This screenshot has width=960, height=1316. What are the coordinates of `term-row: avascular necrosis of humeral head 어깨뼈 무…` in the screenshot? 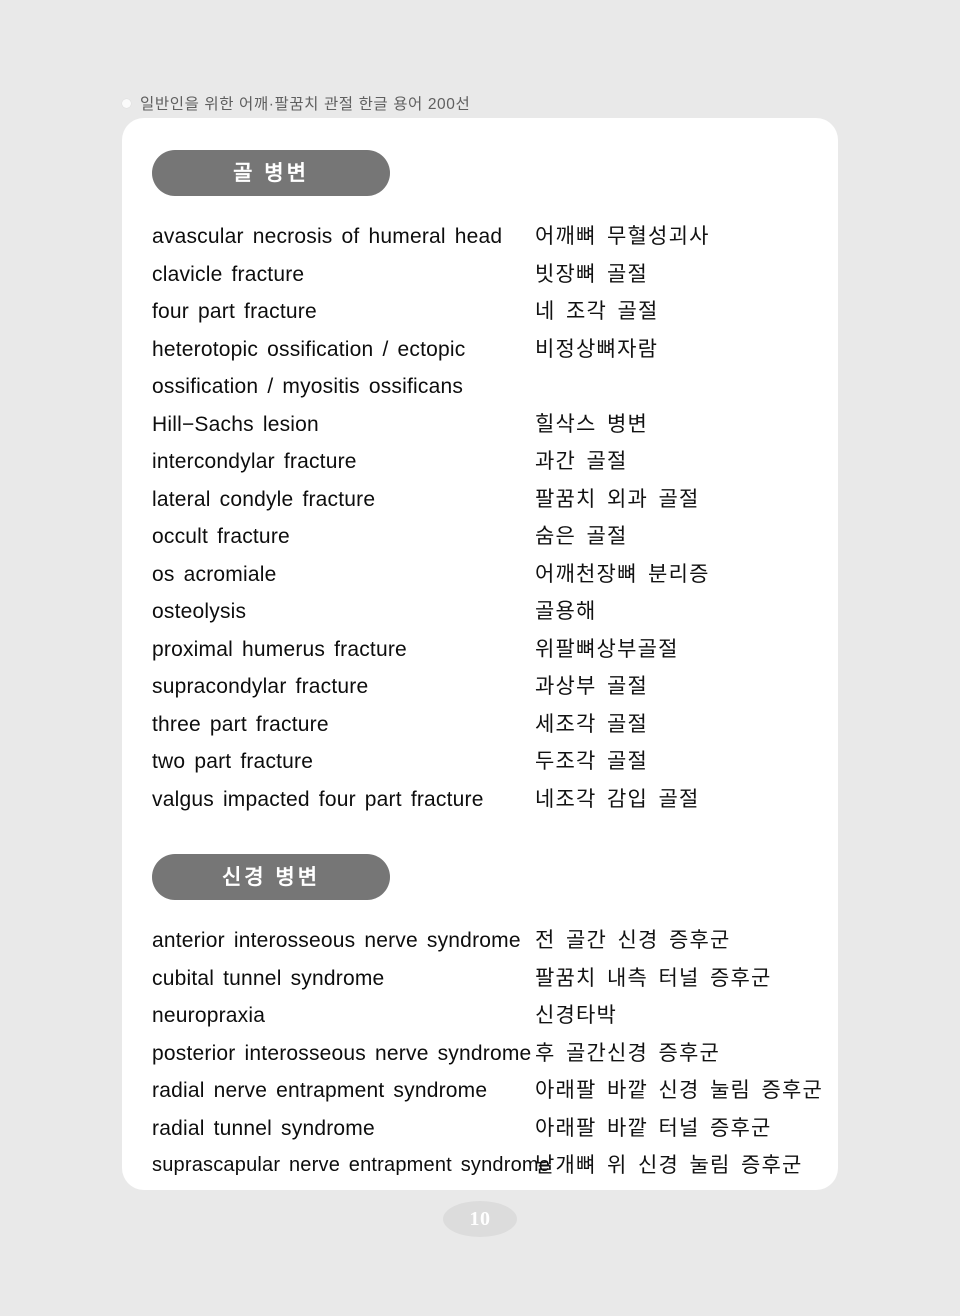 It's located at (480, 237).